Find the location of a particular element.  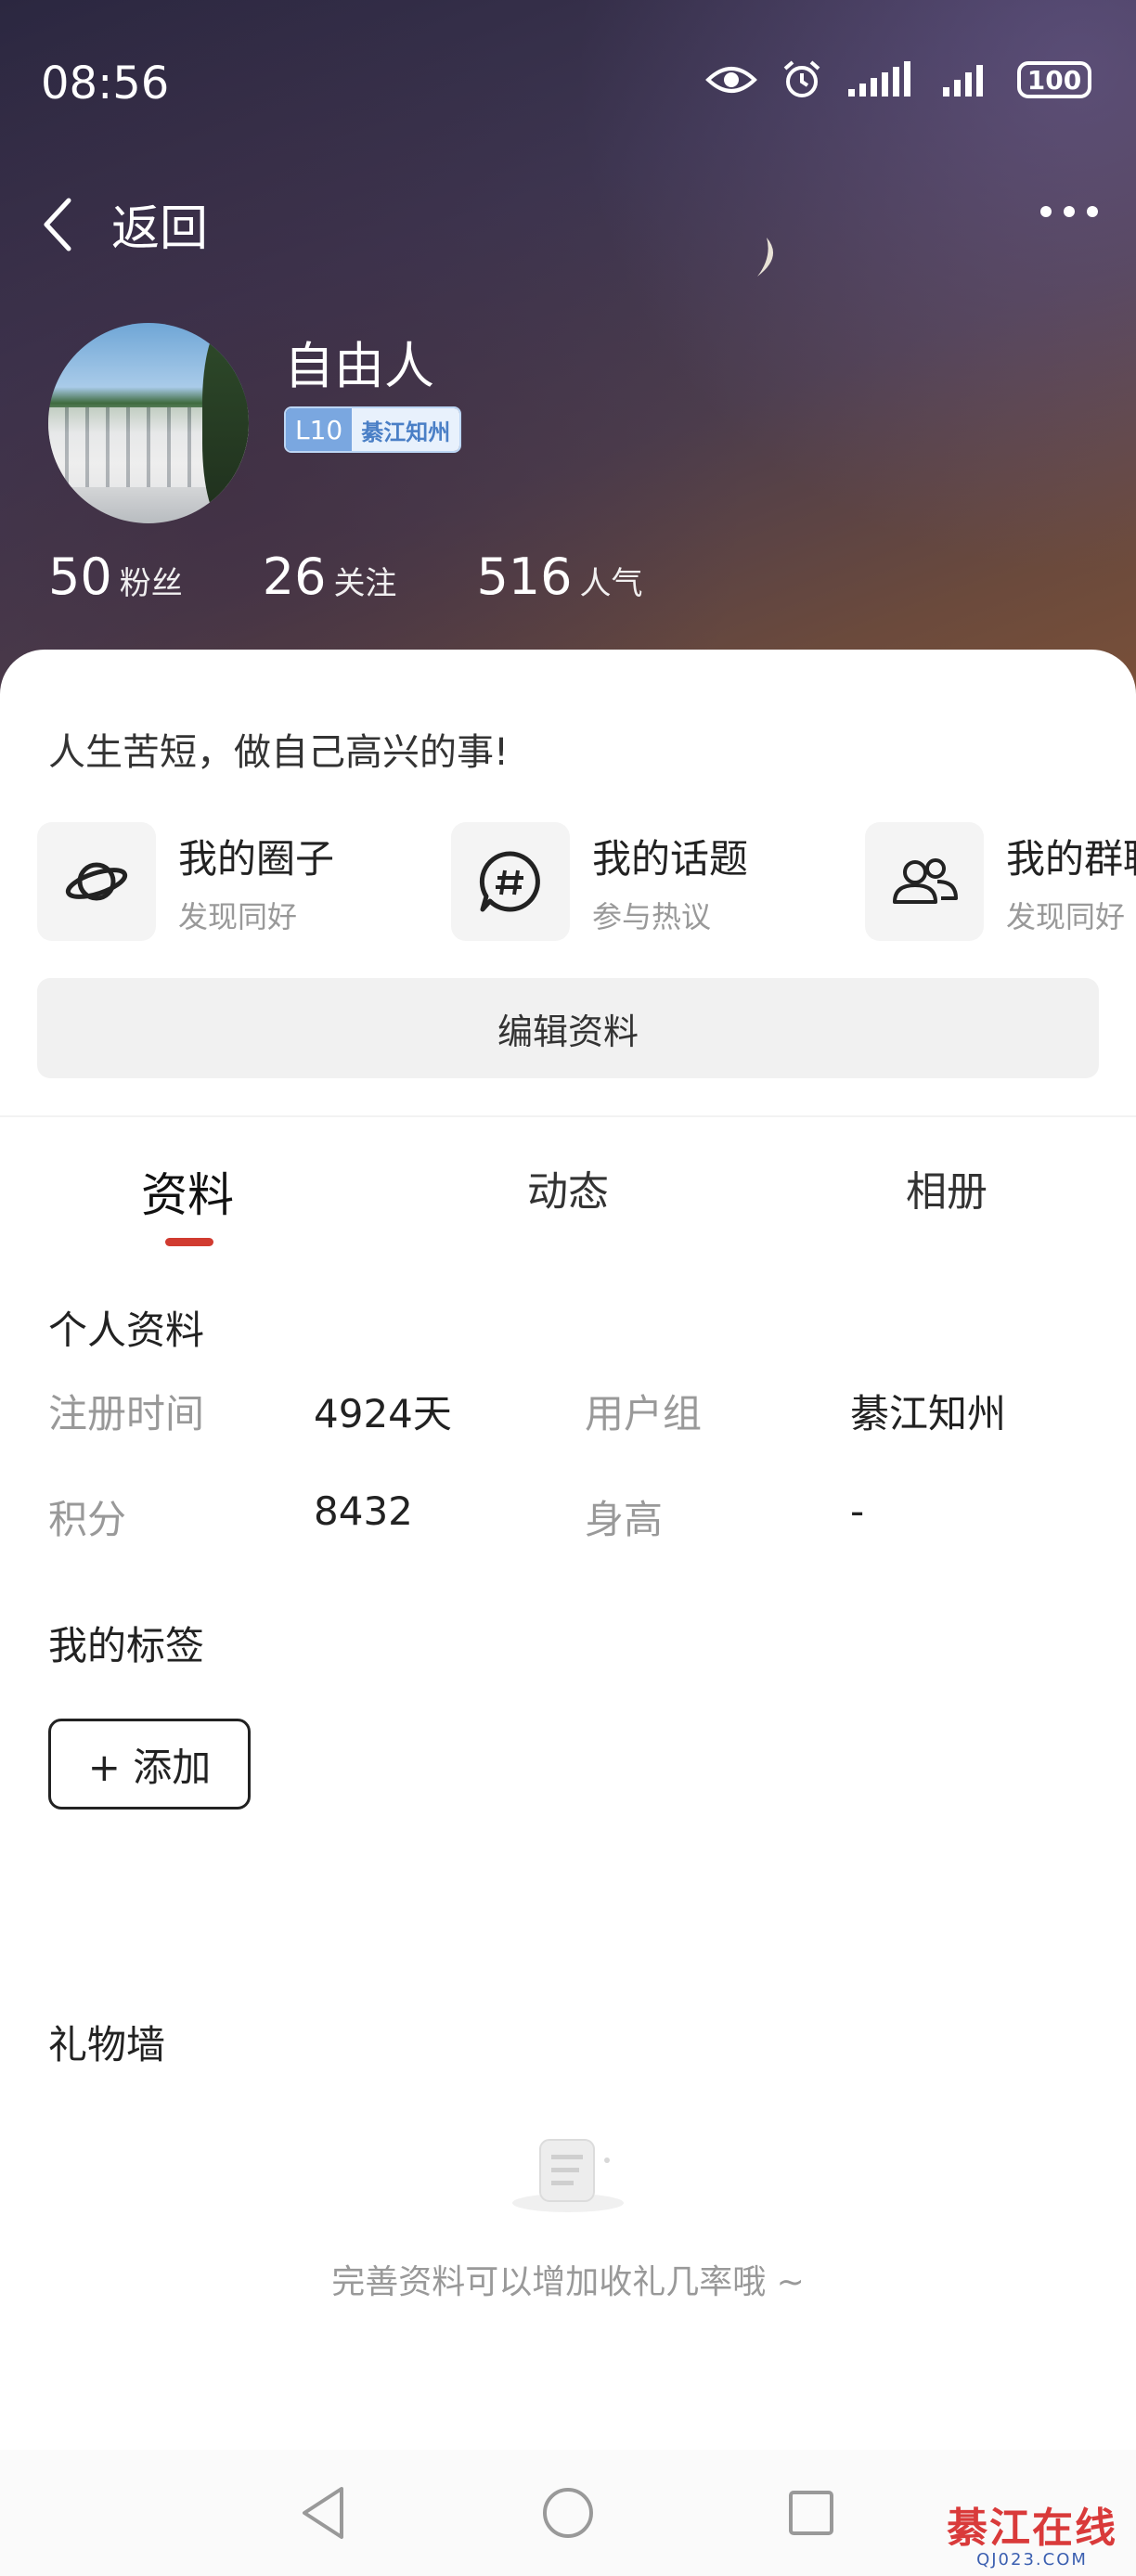

shortcut-my-topics: 我的话题 参与热议 is located at coordinates (599, 882).